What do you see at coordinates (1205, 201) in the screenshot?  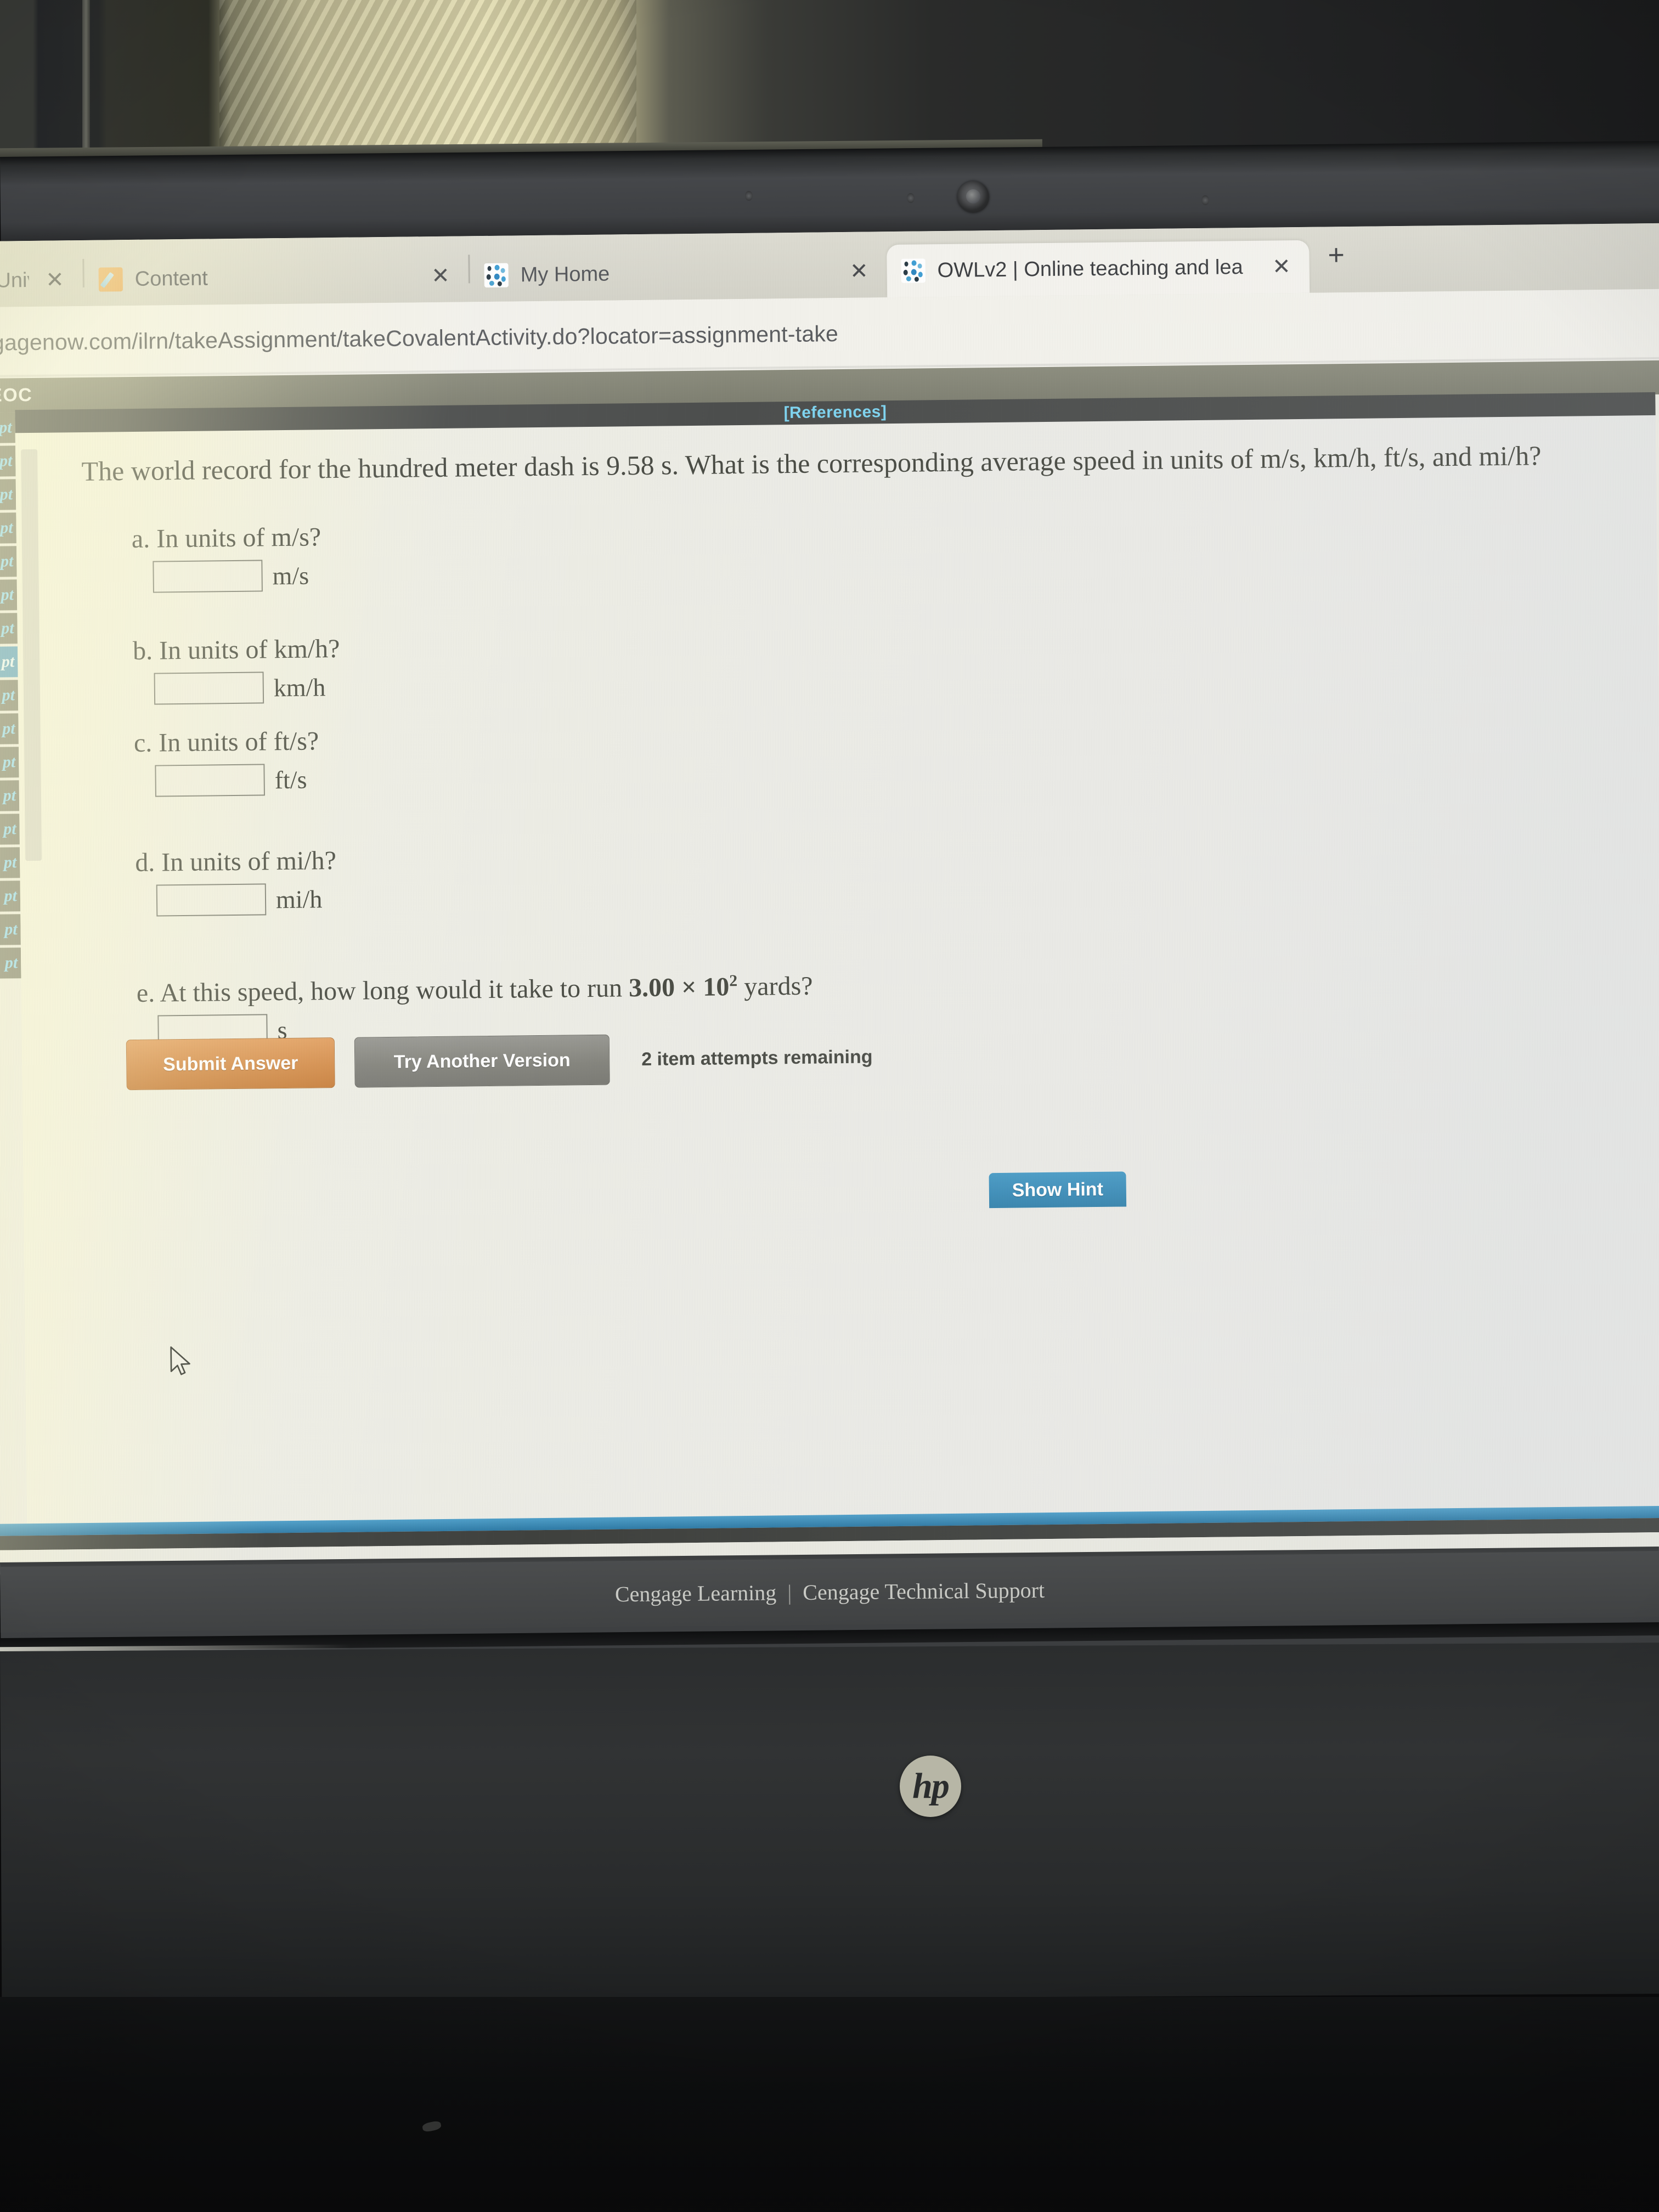 I see `bezel-sensor-right-icon` at bounding box center [1205, 201].